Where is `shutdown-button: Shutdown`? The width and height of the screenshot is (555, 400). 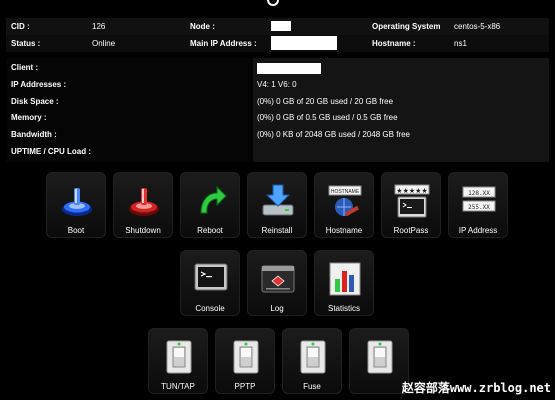 shutdown-button: Shutdown is located at coordinates (143, 205).